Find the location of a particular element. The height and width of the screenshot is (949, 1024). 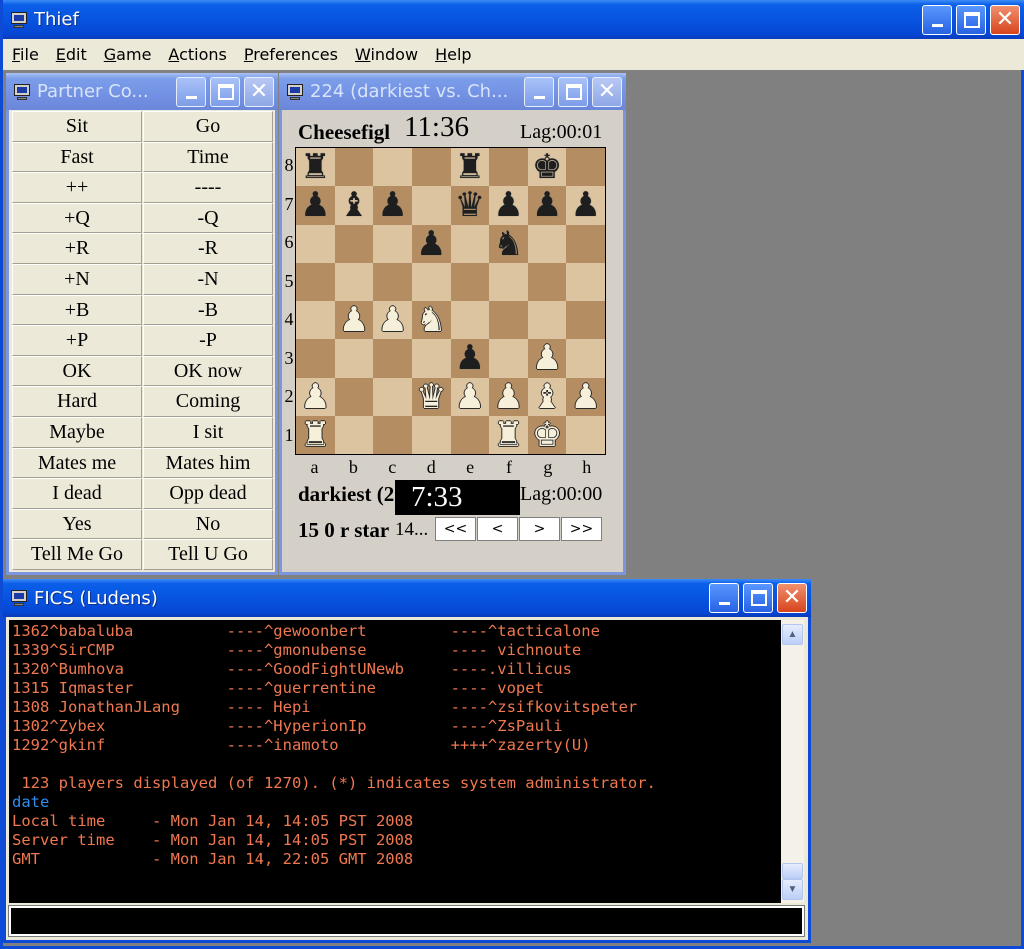

main-title-bar: Thief ✕ is located at coordinates (513, 19).